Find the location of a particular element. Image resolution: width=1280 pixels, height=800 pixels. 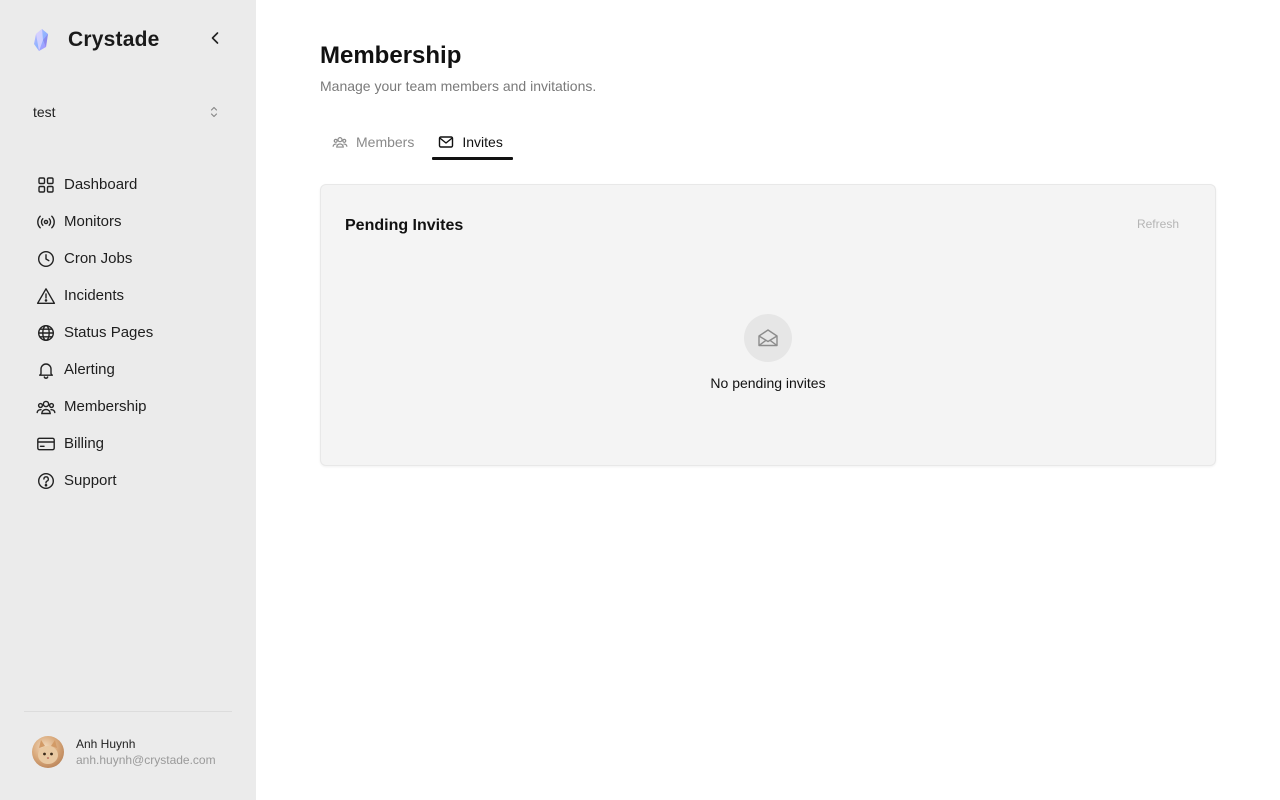

brand-name: Crystade is located at coordinates (114, 39).